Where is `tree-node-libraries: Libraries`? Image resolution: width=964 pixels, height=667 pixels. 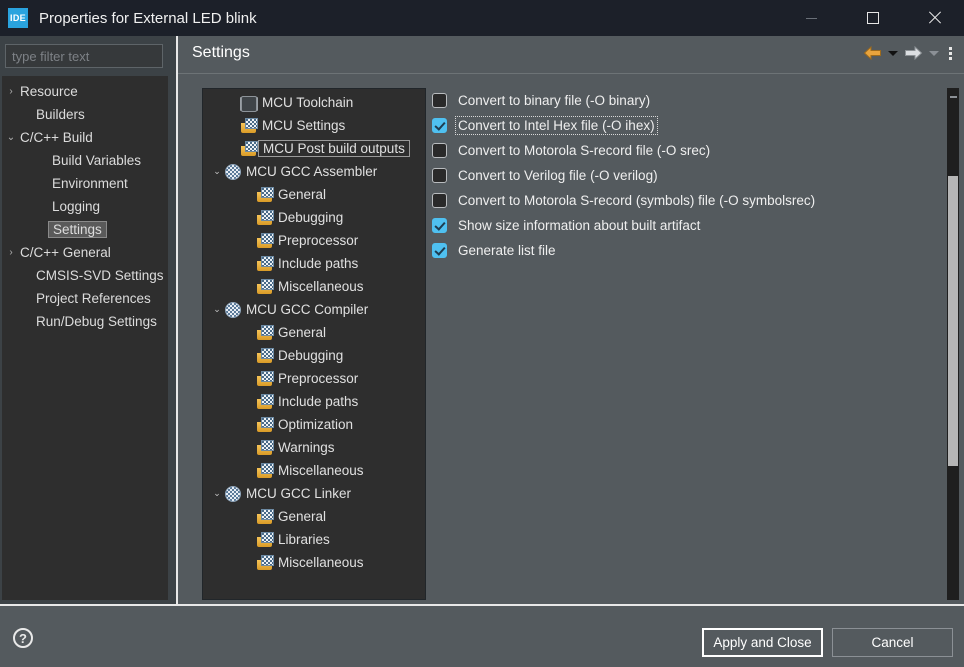
tree-node-libraries: Libraries is located at coordinates (314, 539).